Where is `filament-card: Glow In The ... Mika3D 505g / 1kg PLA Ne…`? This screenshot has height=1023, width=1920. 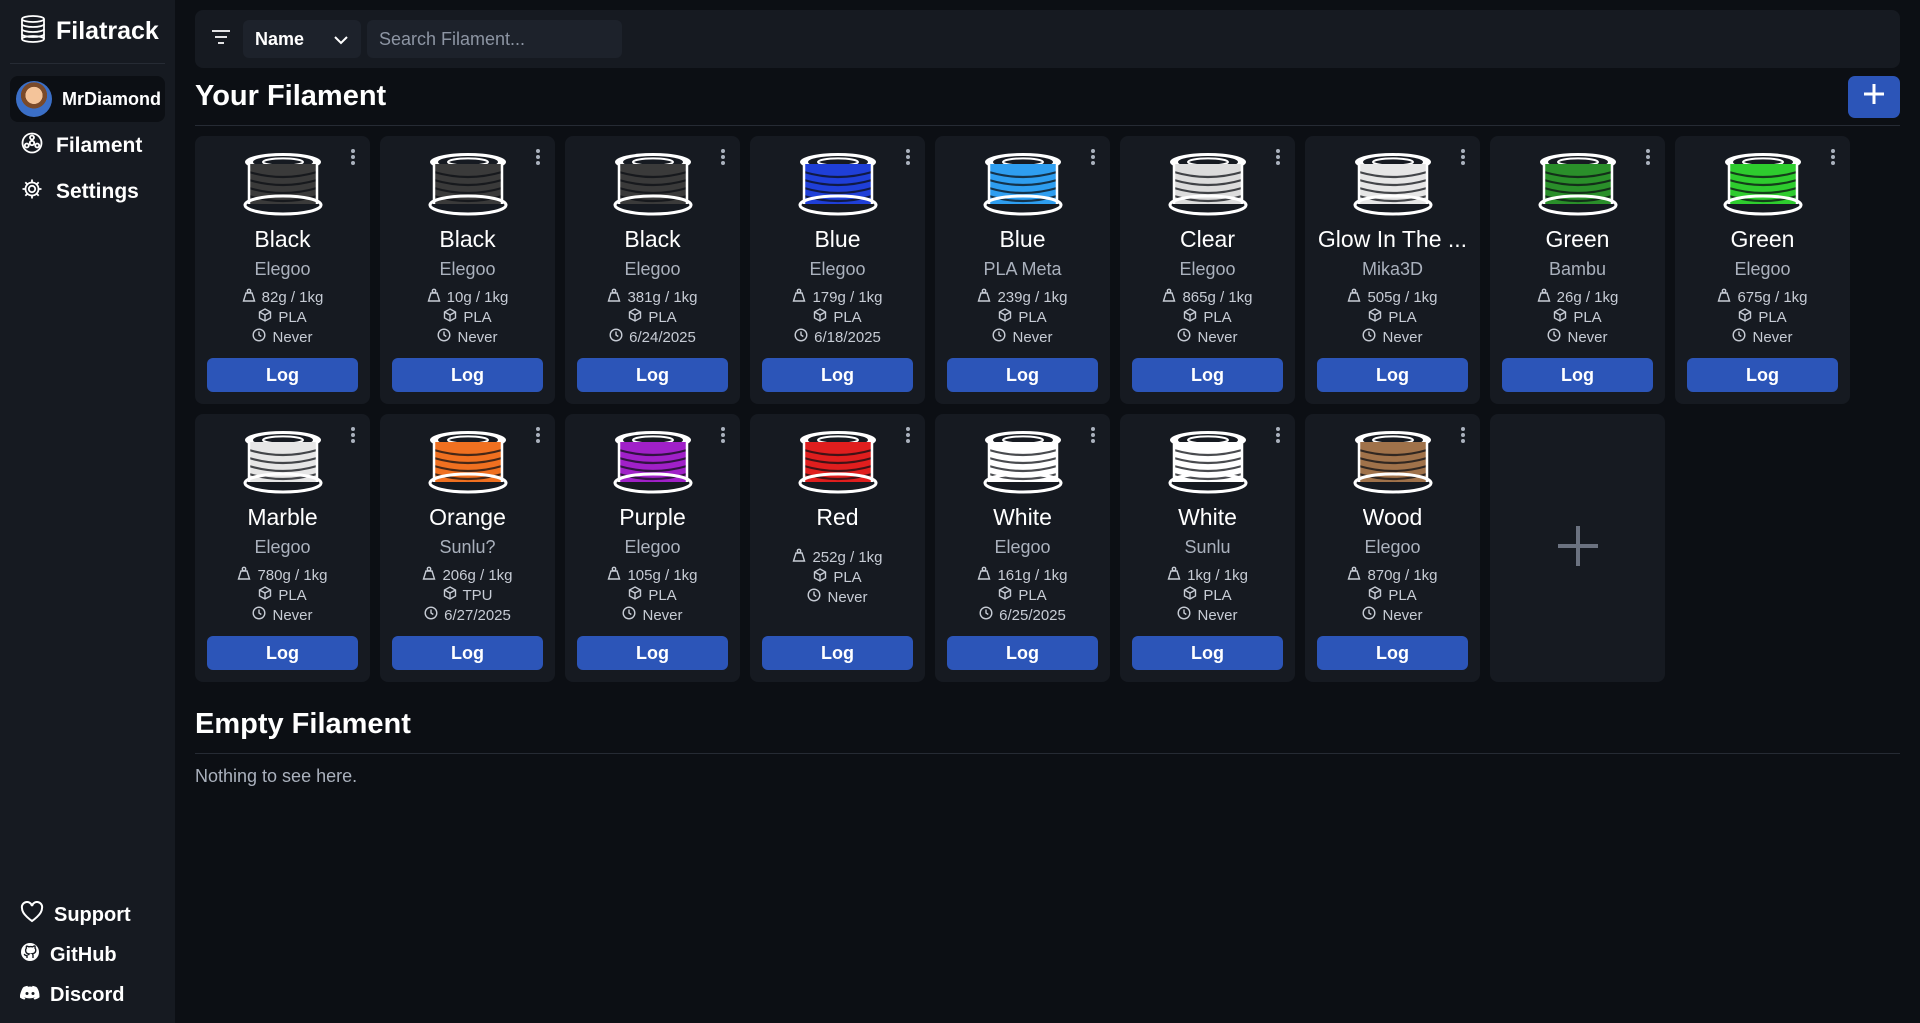 filament-card: Glow In The ... Mika3D 505g / 1kg PLA Ne… is located at coordinates (1392, 270).